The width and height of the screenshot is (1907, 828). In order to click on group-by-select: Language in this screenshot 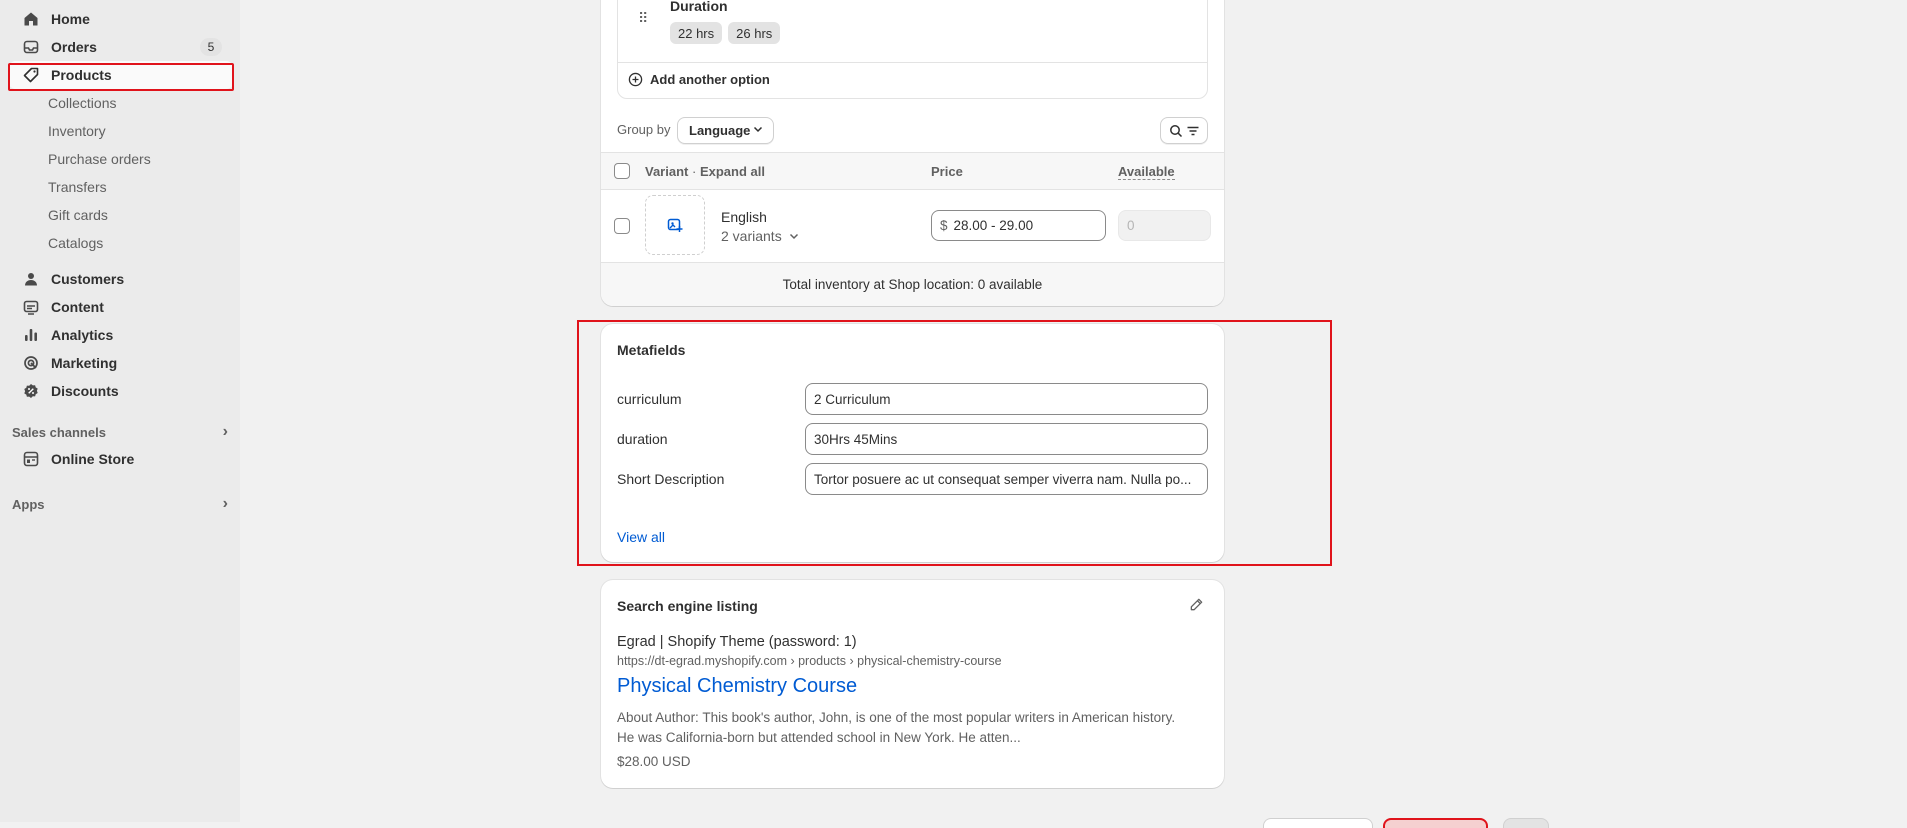, I will do `click(725, 130)`.